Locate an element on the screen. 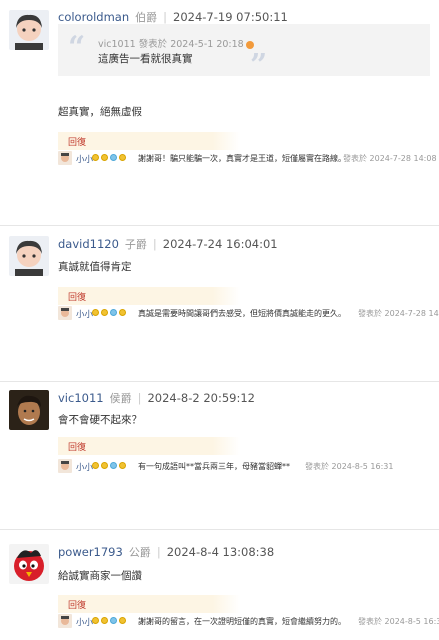  reply-text: 真誠是需要時間讓哥們去感受，但短將價真誠能走的更久。 is located at coordinates (242, 313).